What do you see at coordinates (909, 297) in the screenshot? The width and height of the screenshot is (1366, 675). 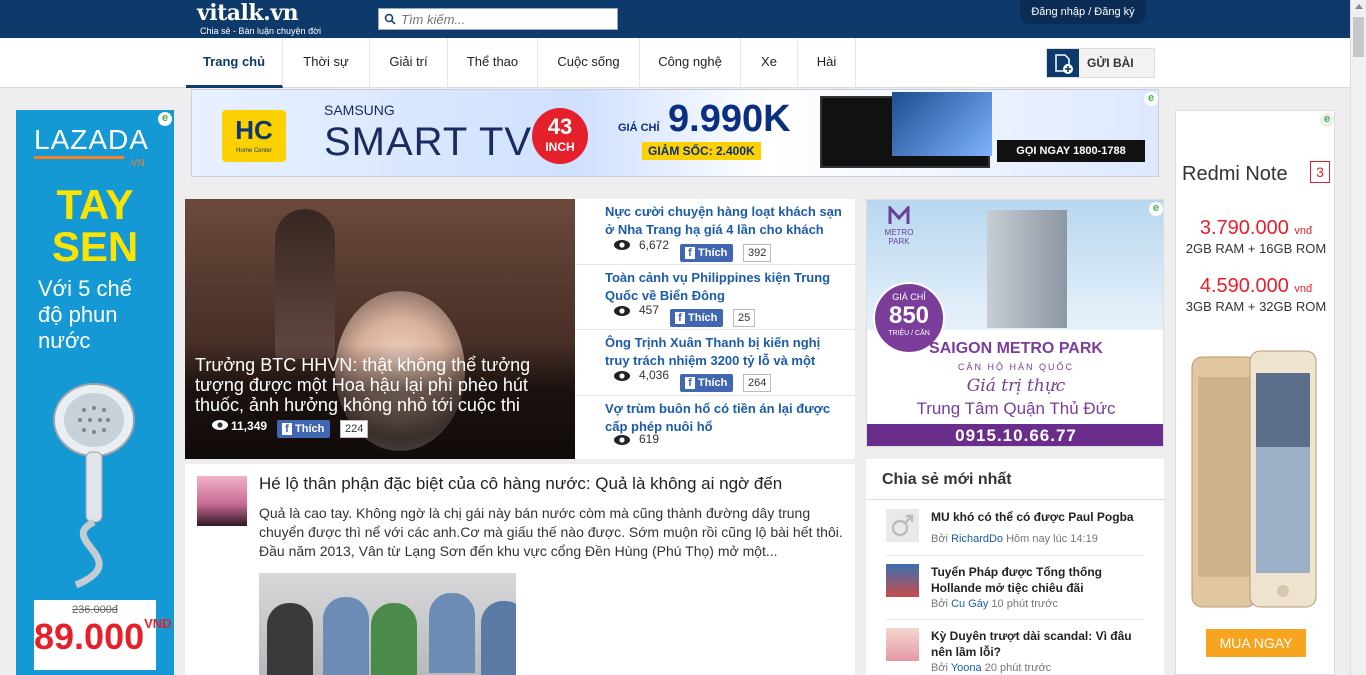 I see `metro-price-prefix: GIÁ CHỈ` at bounding box center [909, 297].